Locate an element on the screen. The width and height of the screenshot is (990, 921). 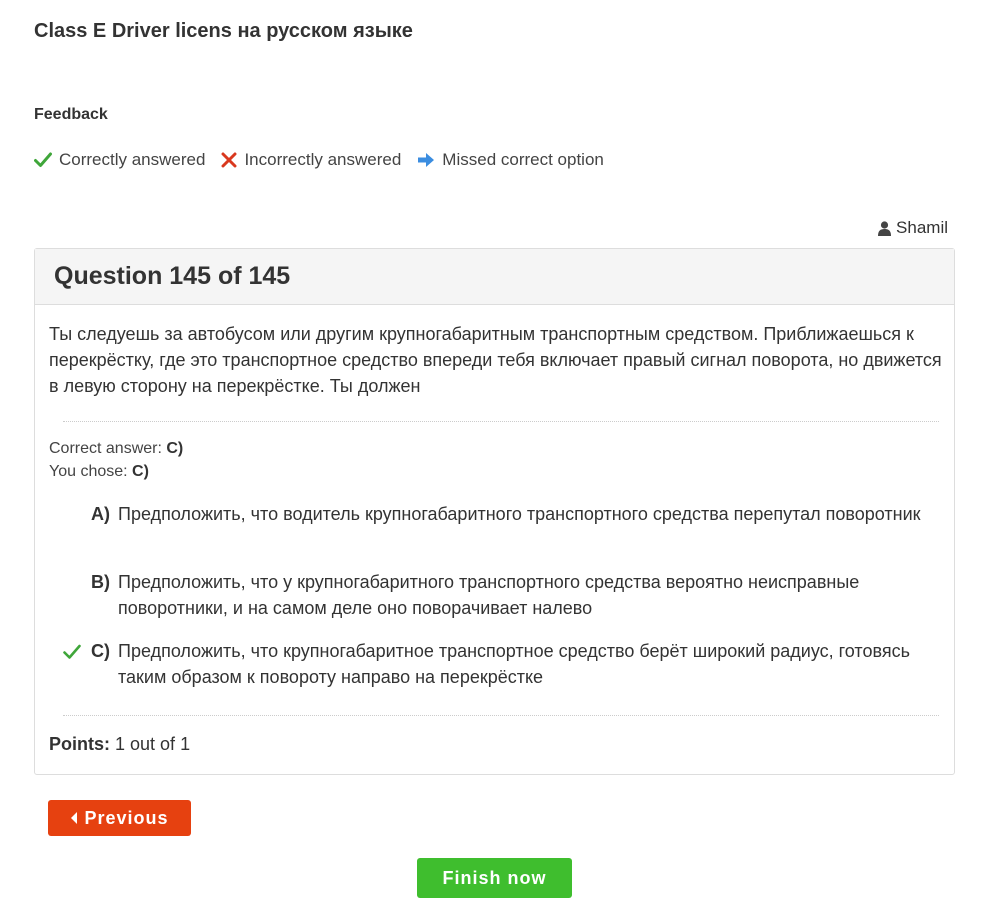
correct-answer-label: Correct answer: is located at coordinates (105, 448).